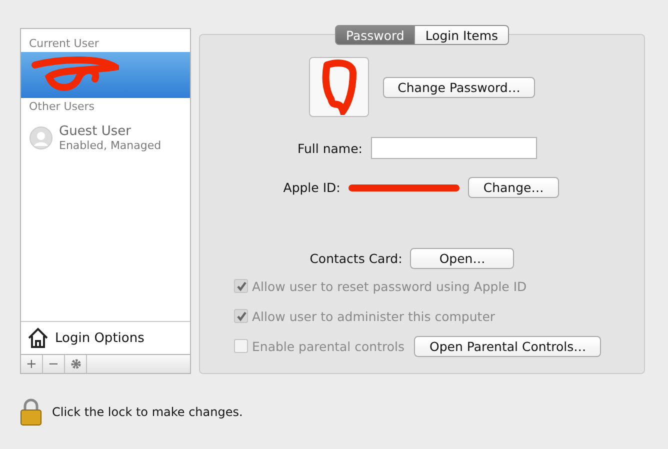  Describe the element at coordinates (99, 338) in the screenshot. I see `login-options-label: Login Options` at that location.